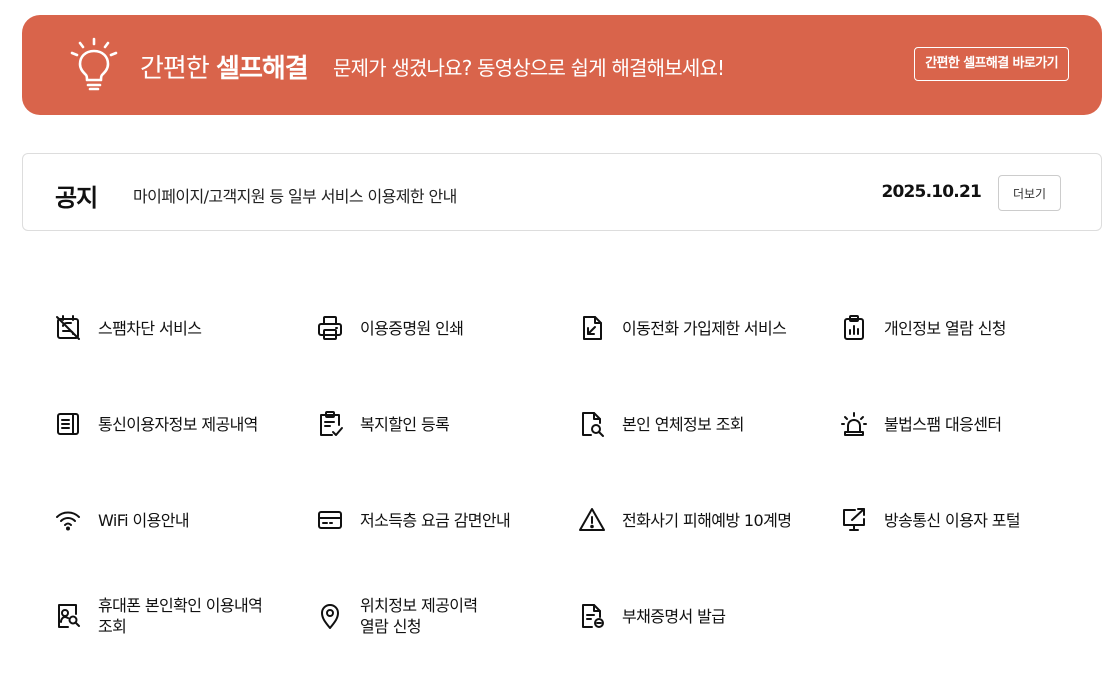 The height and width of the screenshot is (691, 1115). I want to click on service-item-spam-center: 불법스팸 대응센터, so click(965, 424).